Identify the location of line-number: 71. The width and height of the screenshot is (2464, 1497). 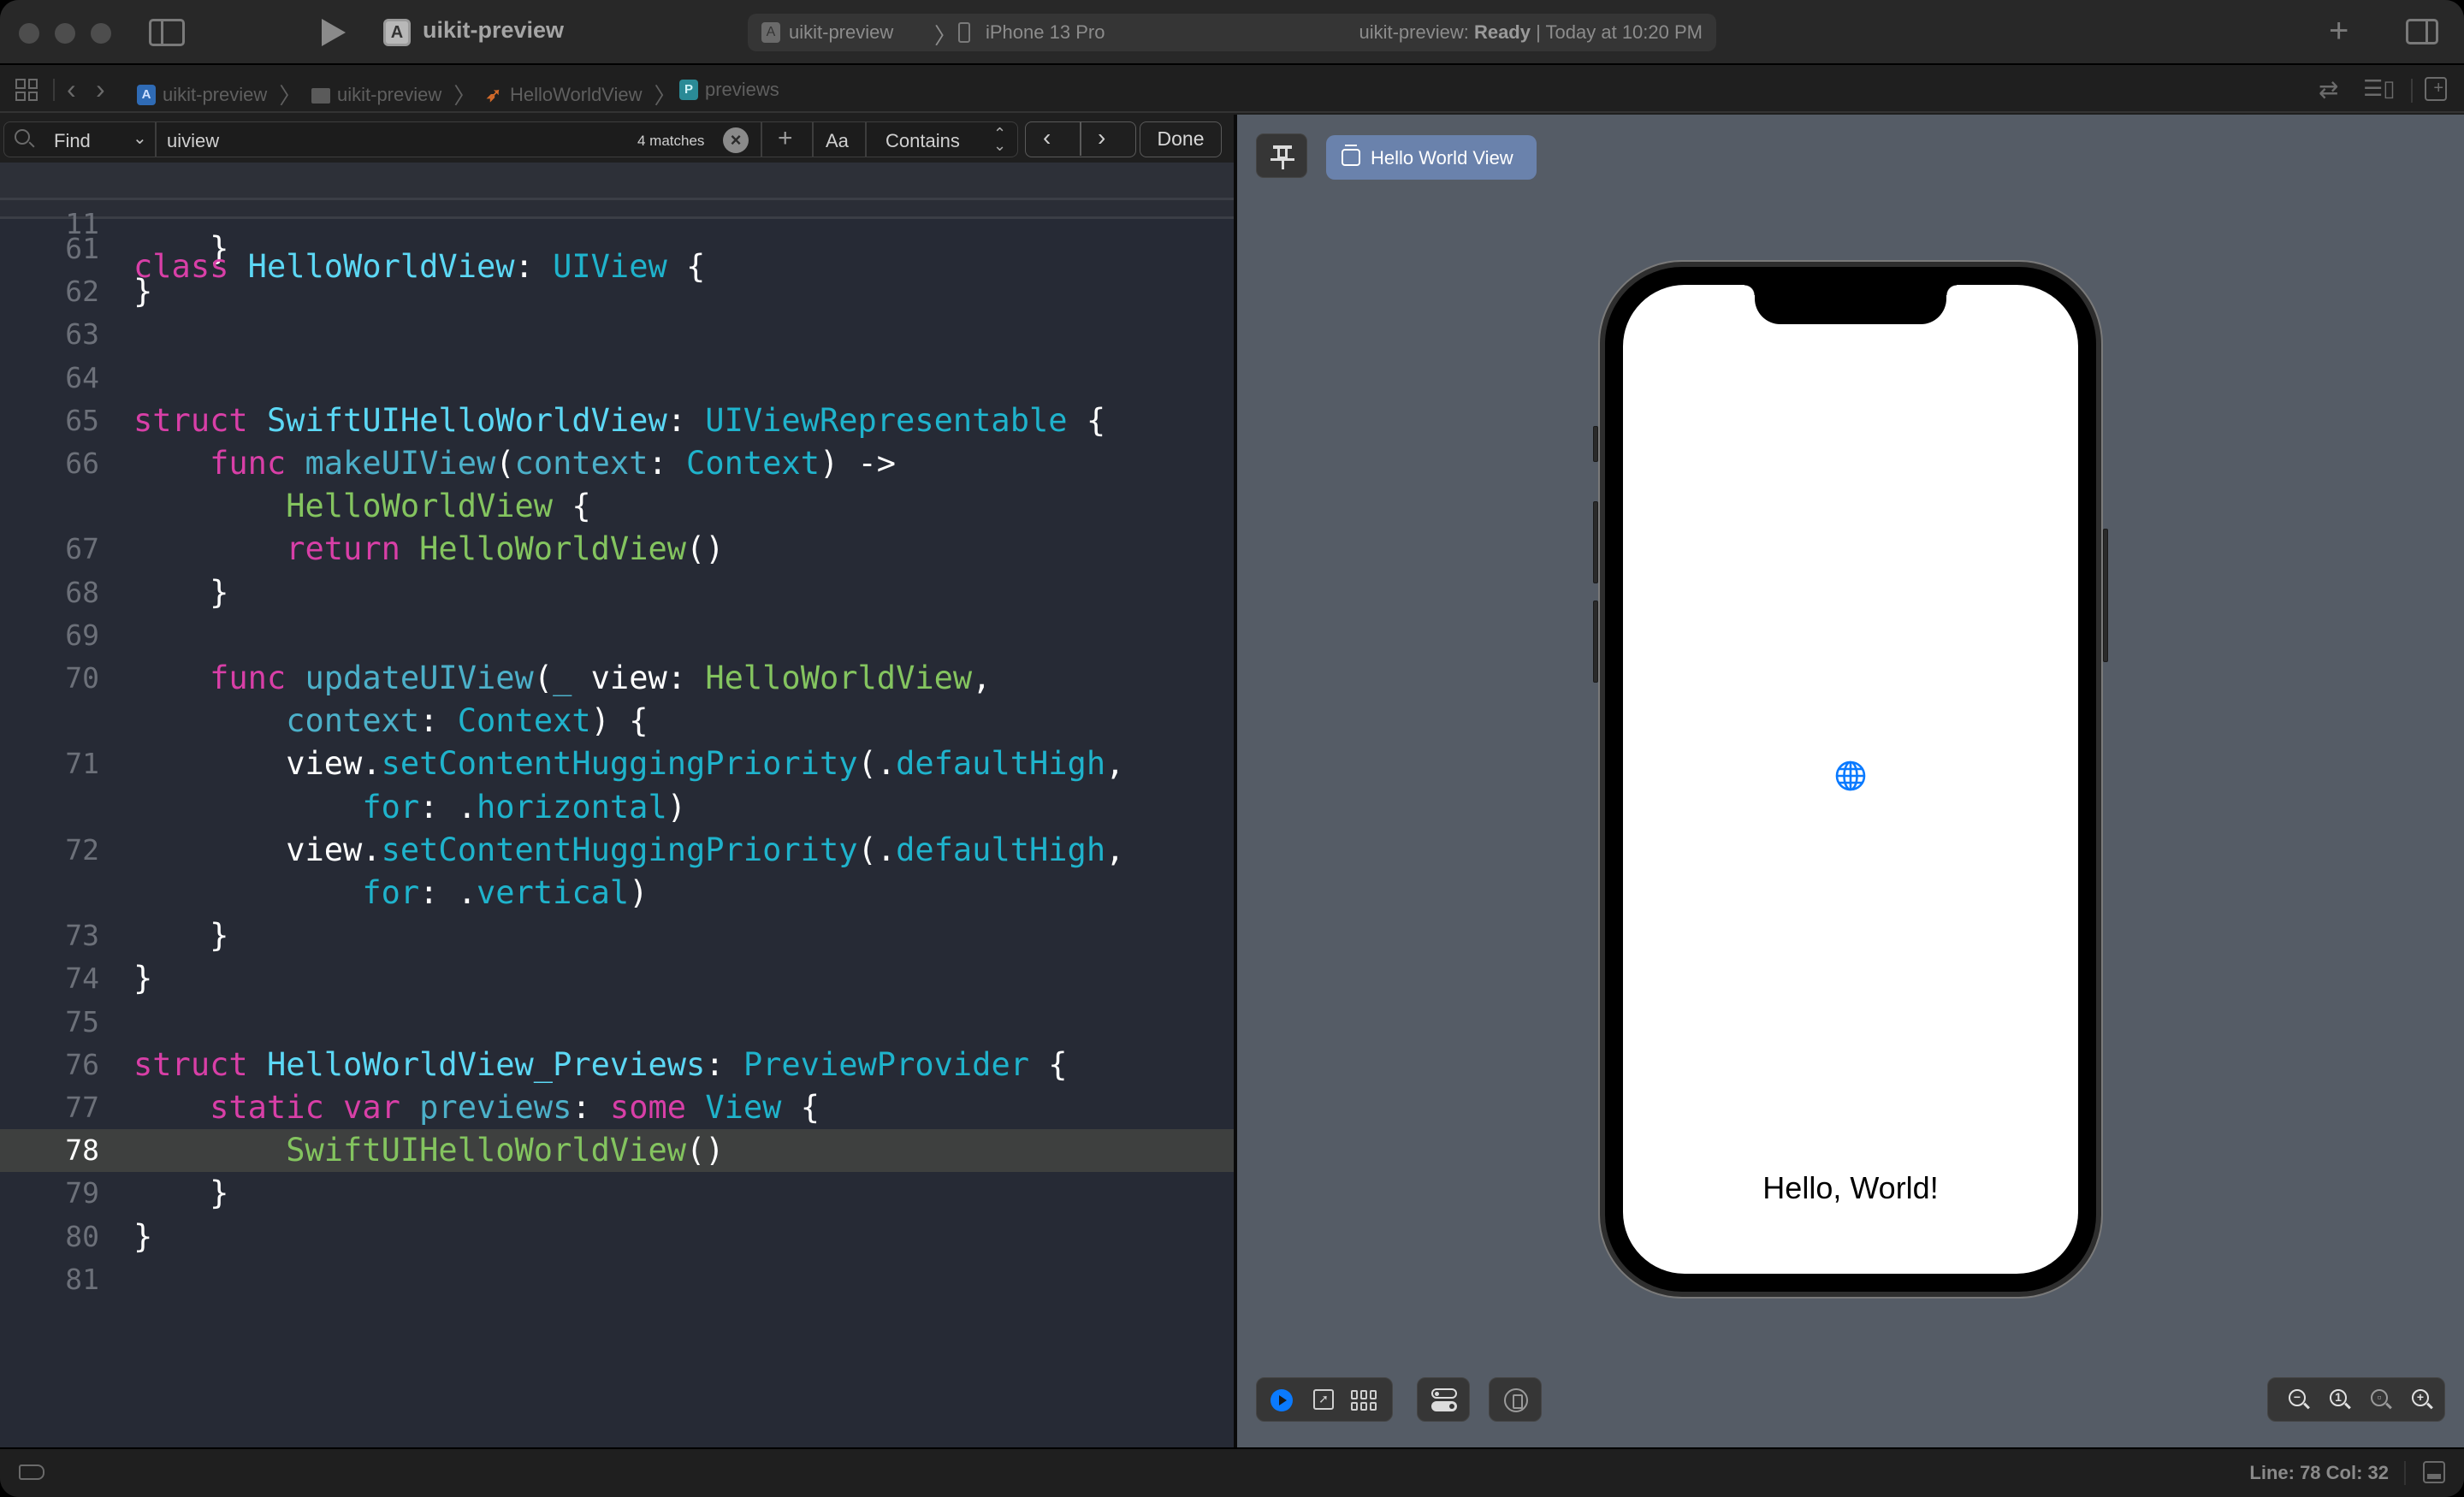
(49, 764).